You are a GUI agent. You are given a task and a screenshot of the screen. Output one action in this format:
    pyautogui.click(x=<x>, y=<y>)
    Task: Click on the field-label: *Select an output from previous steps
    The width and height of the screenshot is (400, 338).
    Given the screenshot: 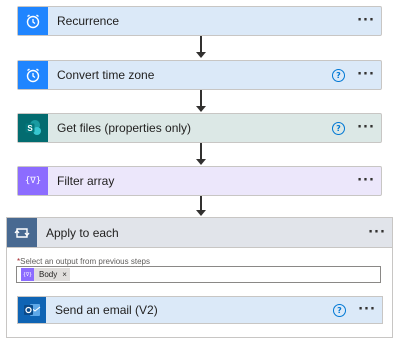 What is the action you would take?
    pyautogui.click(x=83, y=261)
    